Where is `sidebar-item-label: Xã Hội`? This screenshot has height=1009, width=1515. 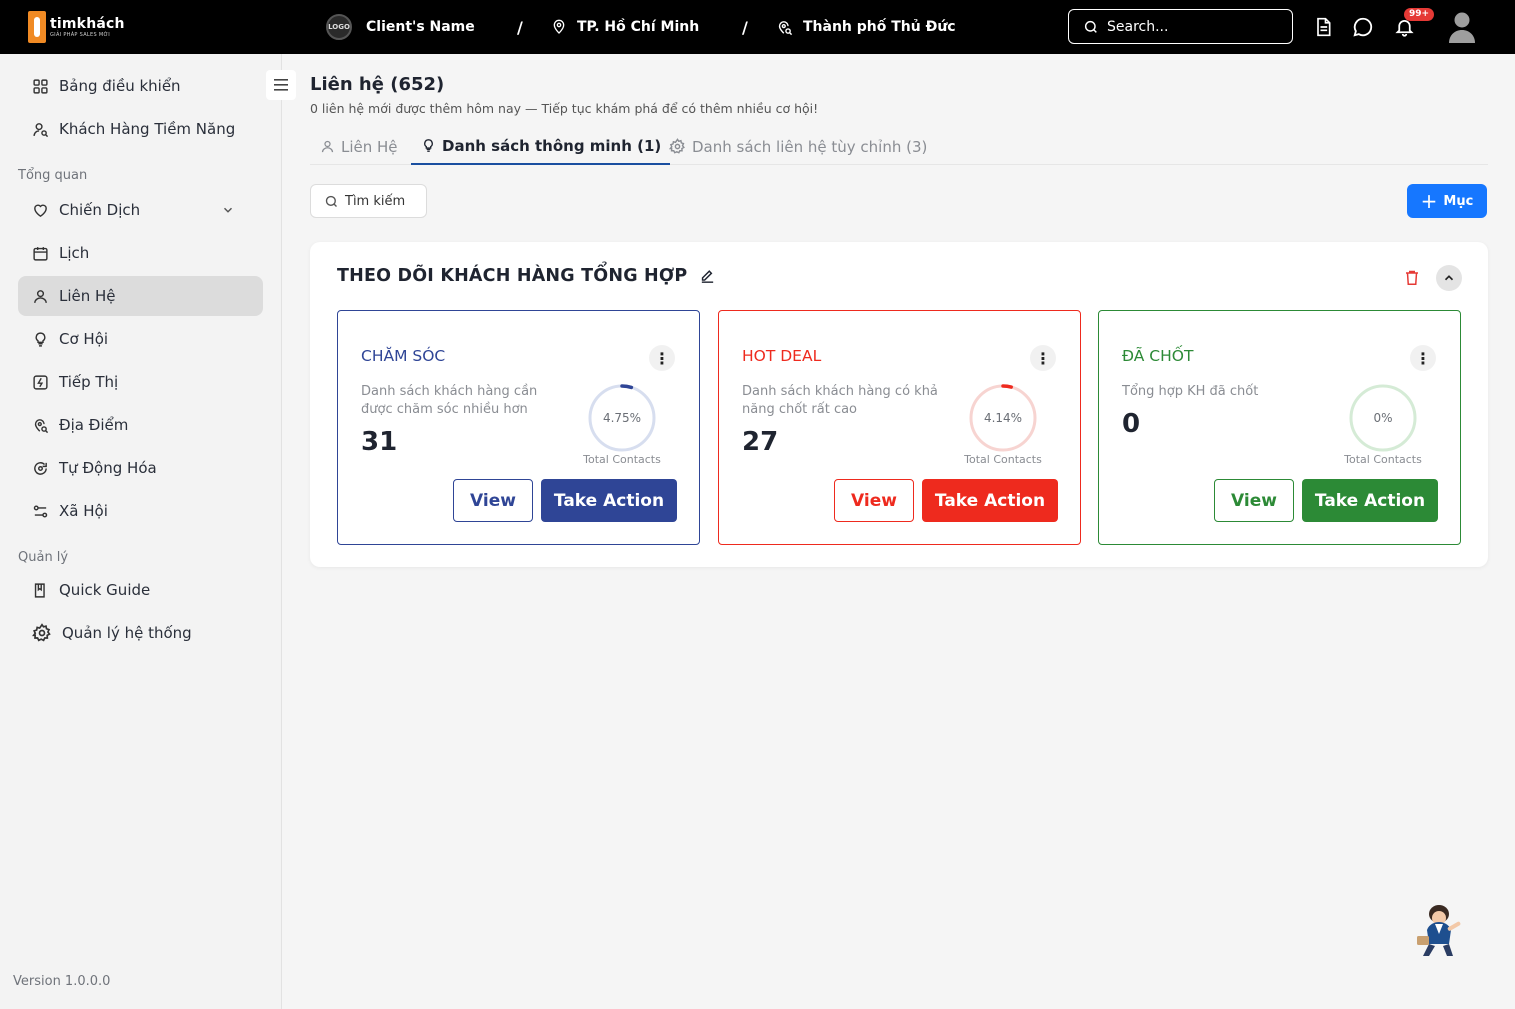 sidebar-item-label: Xã Hội is located at coordinates (83, 511).